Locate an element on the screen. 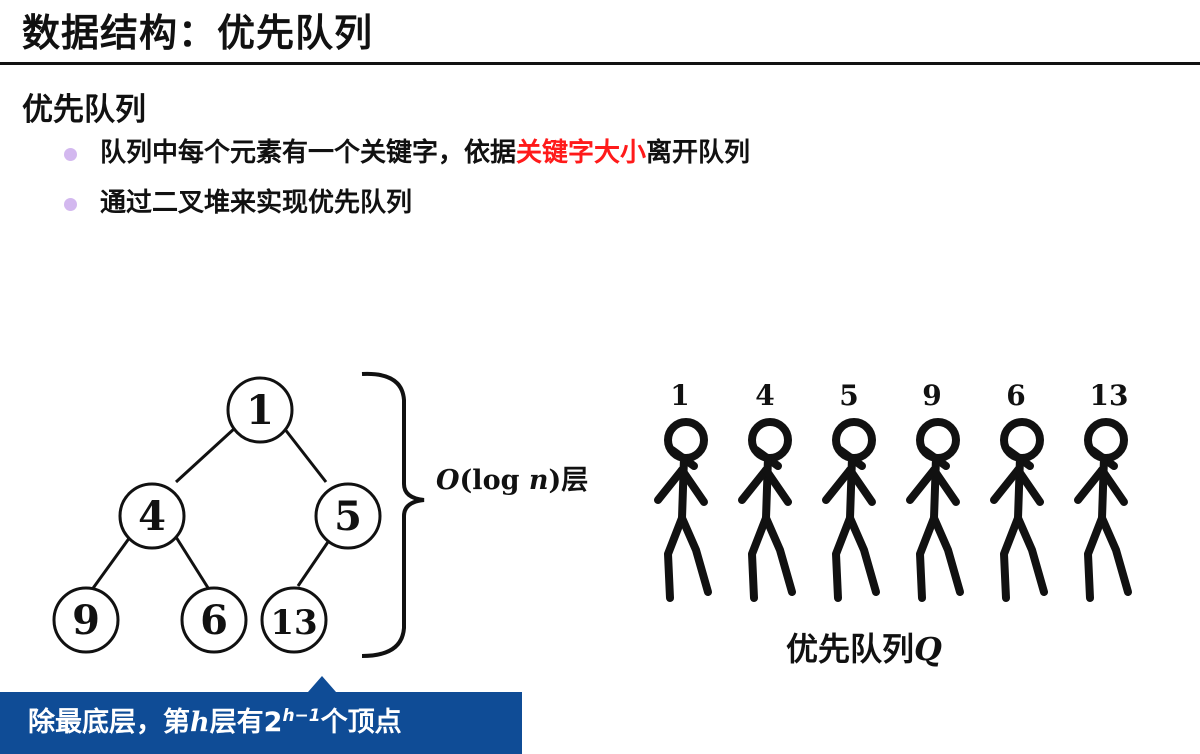  callout-text: 除最底层，第h层有2h−1个顶点 is located at coordinates (215, 719).